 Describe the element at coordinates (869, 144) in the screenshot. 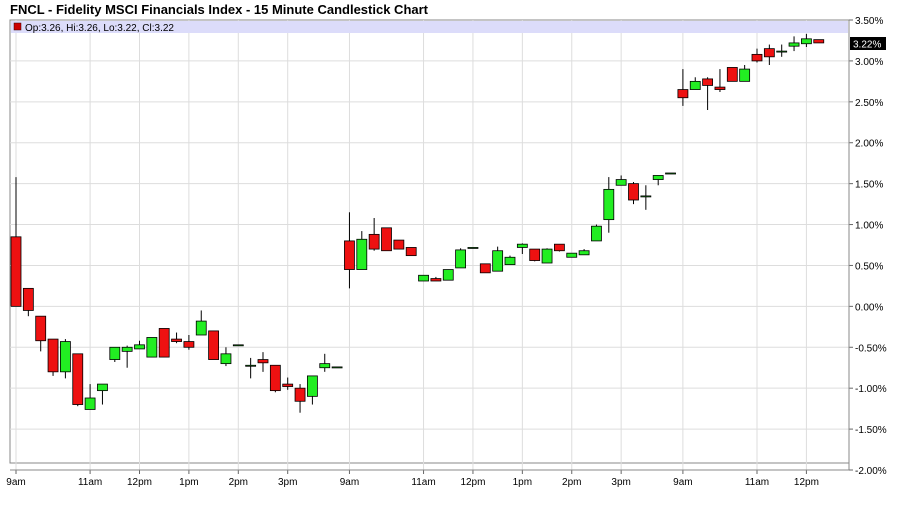

I see `y-tick-label: 2.00%` at that location.